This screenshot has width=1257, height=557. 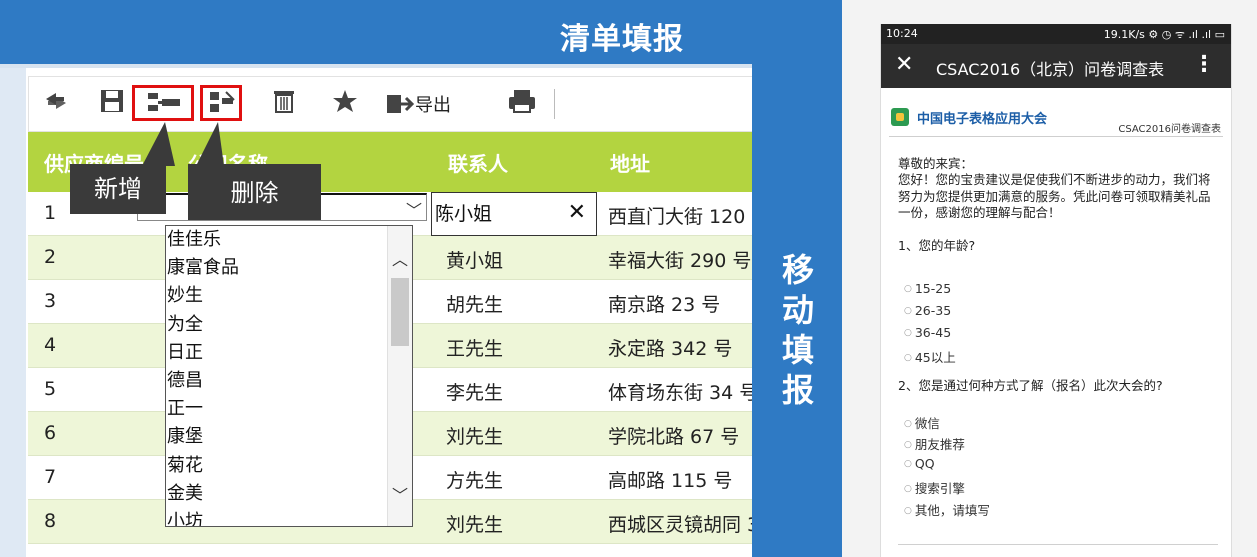 I want to click on cell-contact: 方先生, so click(x=474, y=479).